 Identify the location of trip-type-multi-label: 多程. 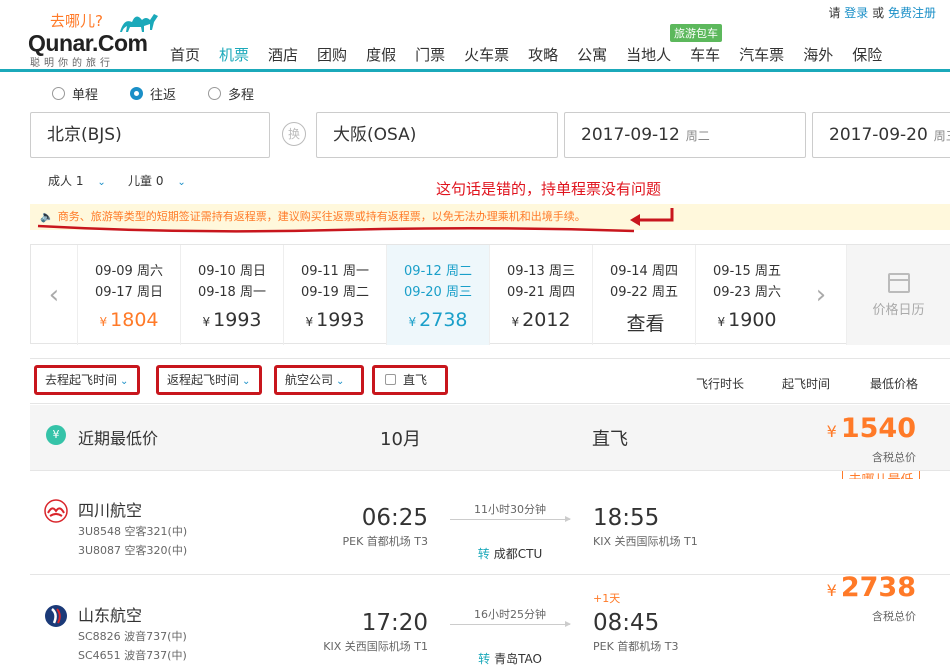
(241, 95).